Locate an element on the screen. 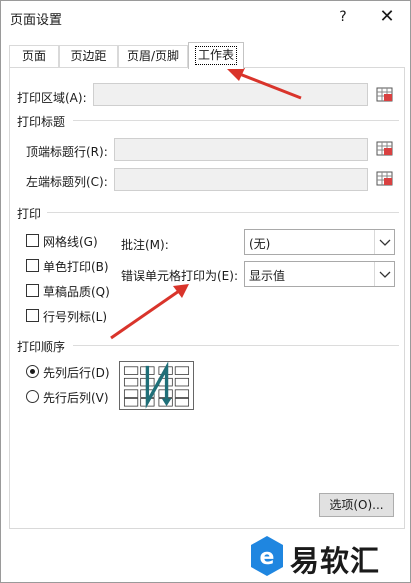 The width and height of the screenshot is (411, 583). black-white-label: 单色打印(B) is located at coordinates (76, 267).